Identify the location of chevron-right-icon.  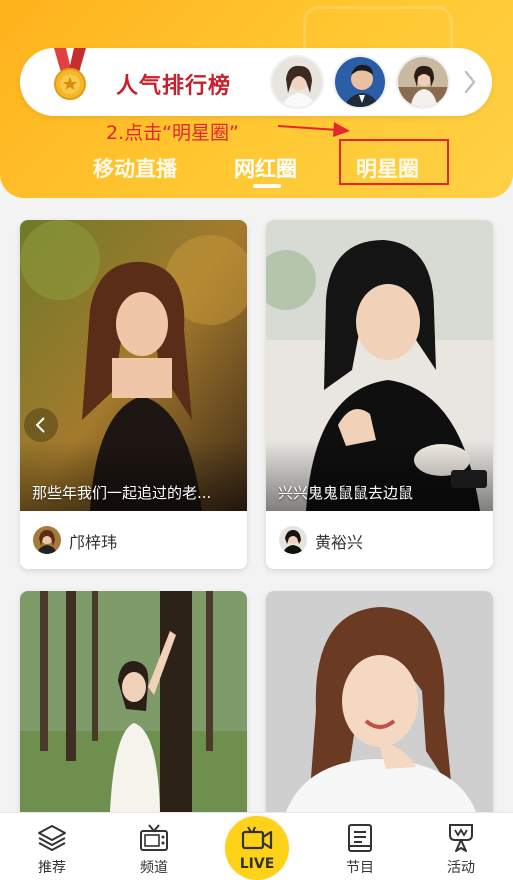
(470, 82).